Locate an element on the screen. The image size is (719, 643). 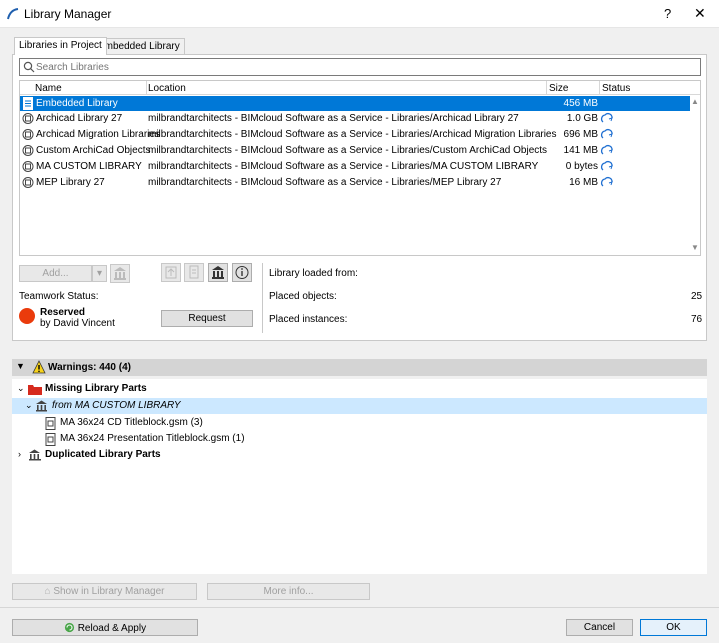
title-bar: Library Manager ? ✕ is located at coordinates (359, 14).